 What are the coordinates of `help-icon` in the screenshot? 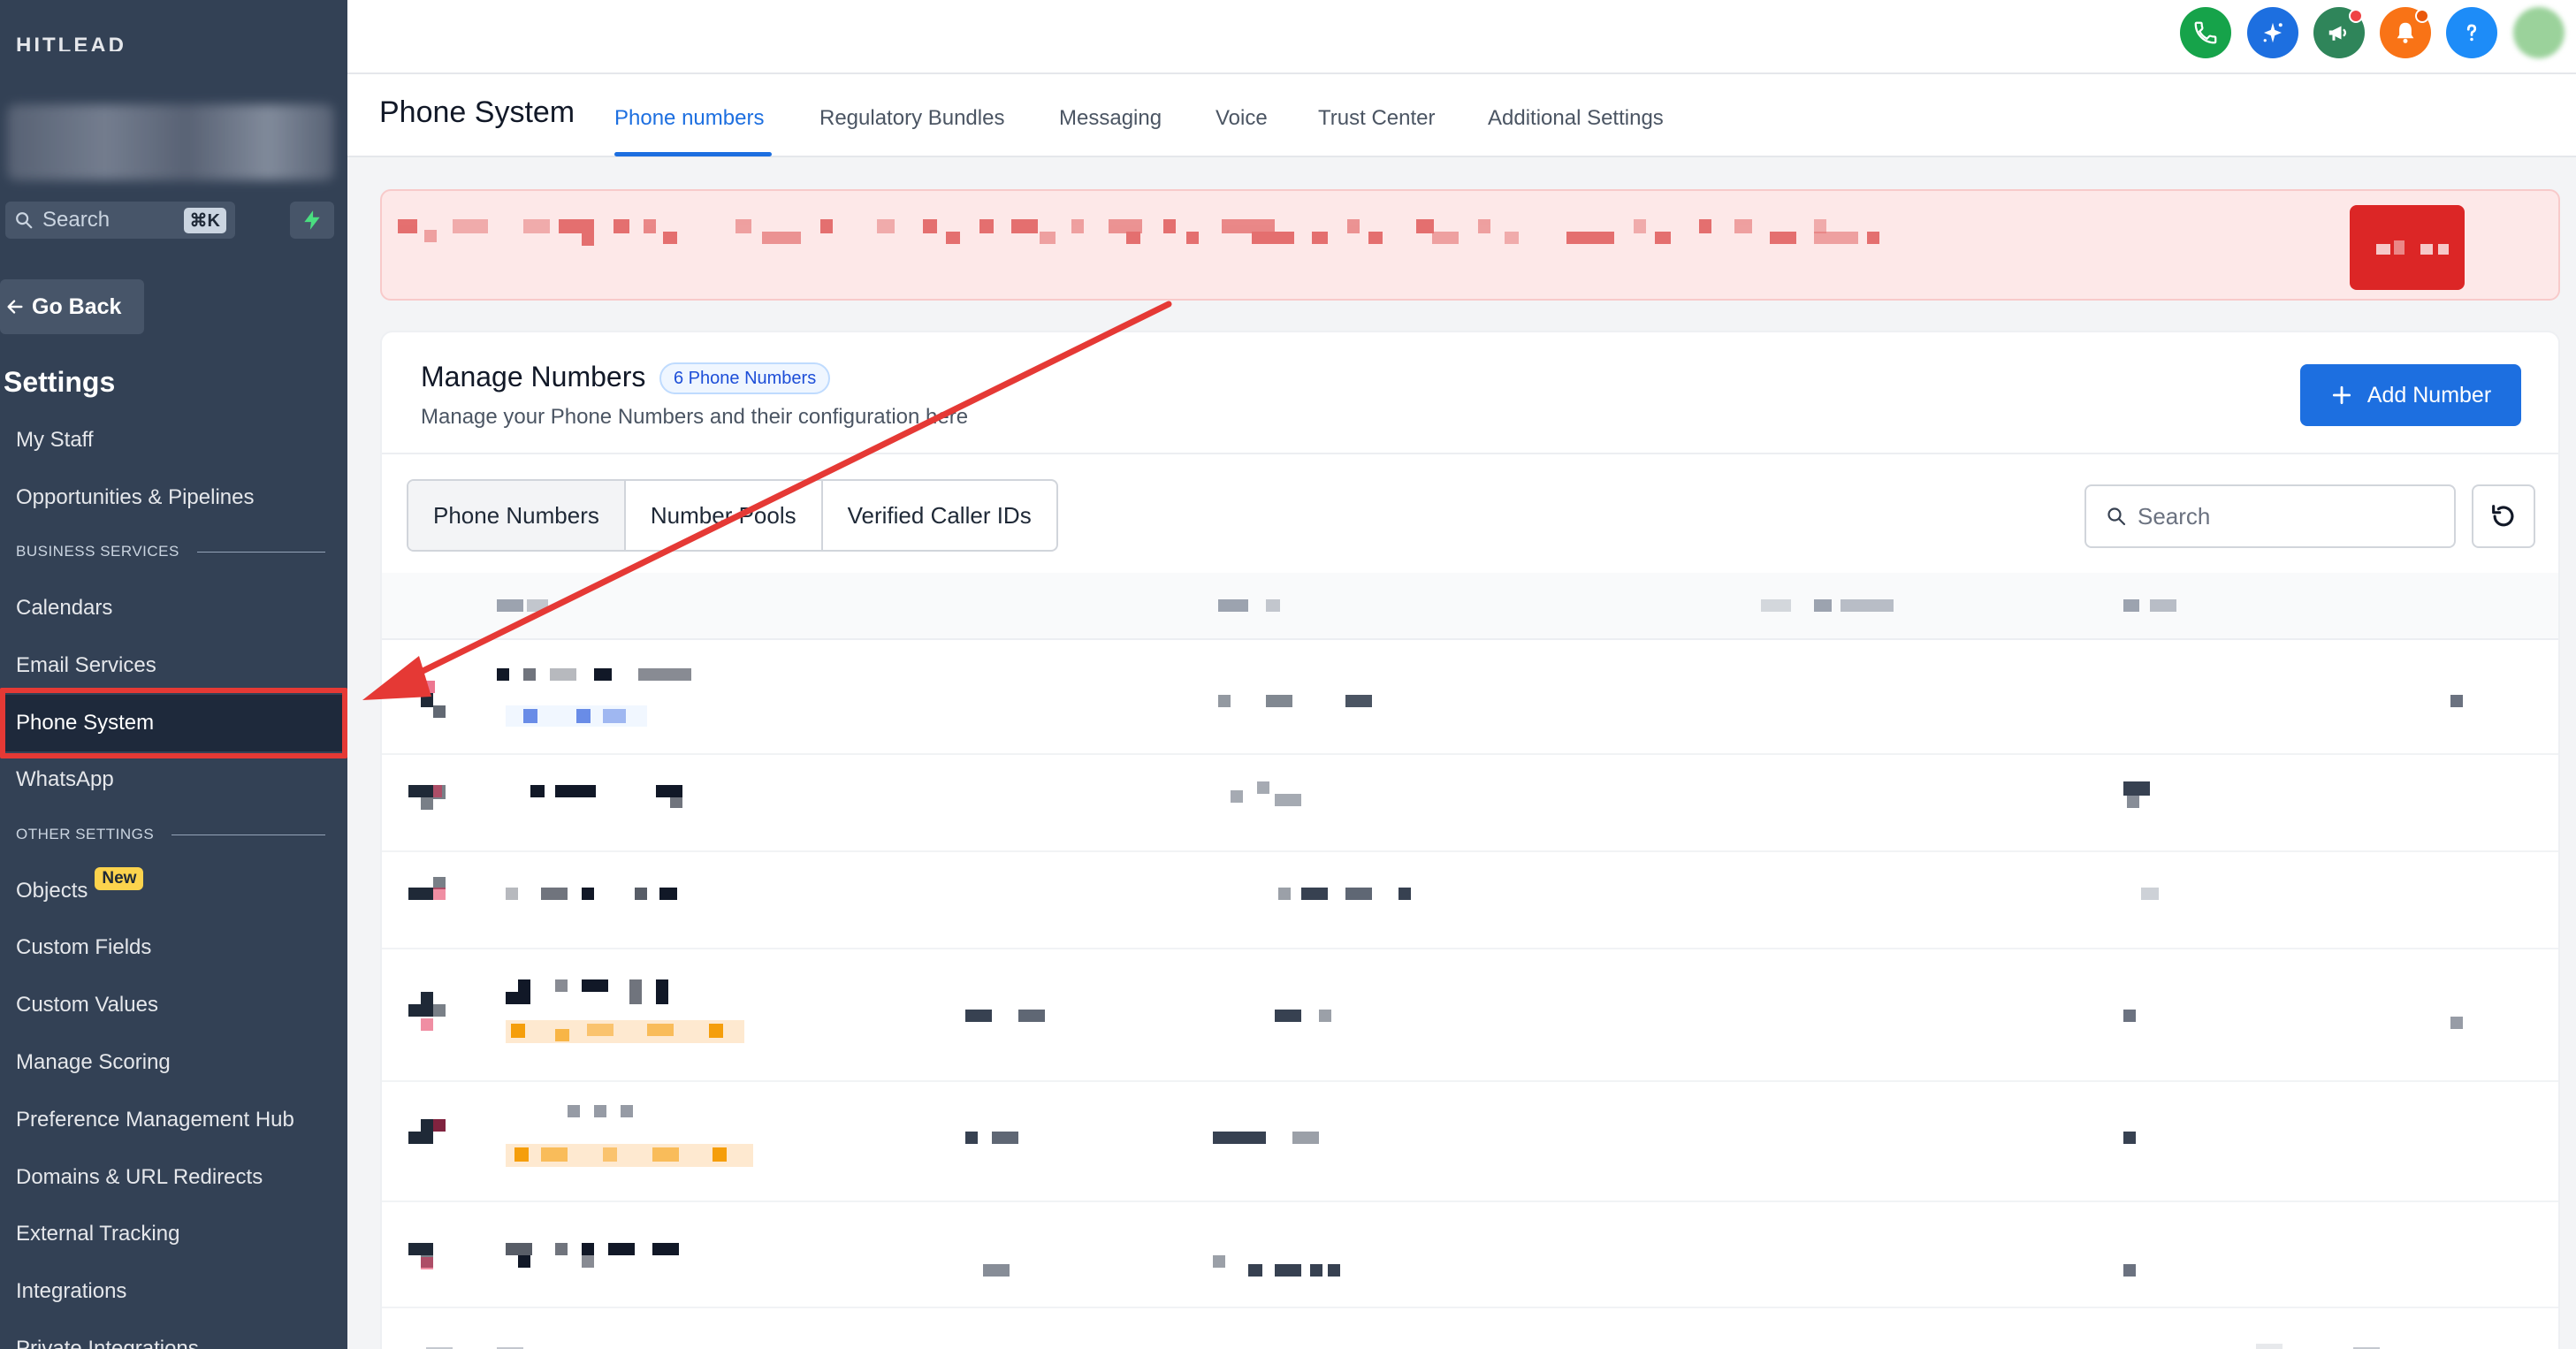 It's located at (2471, 32).